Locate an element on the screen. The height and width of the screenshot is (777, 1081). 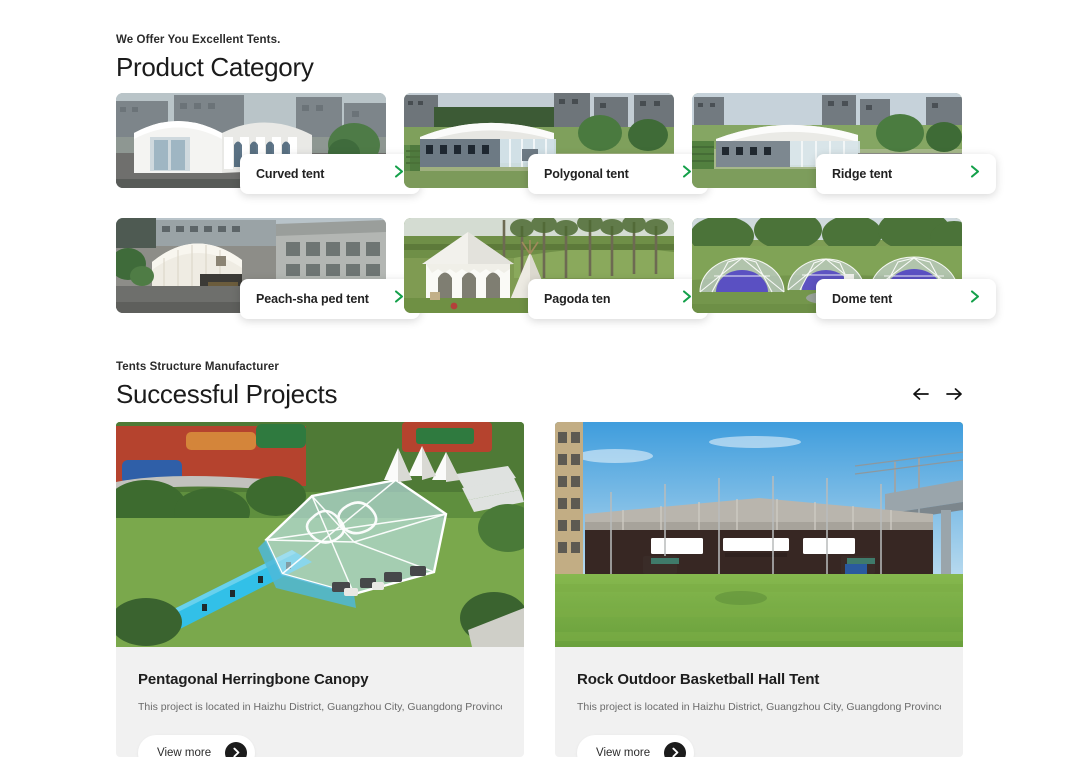
projects-title: Successful Projects is located at coordinates (227, 394).